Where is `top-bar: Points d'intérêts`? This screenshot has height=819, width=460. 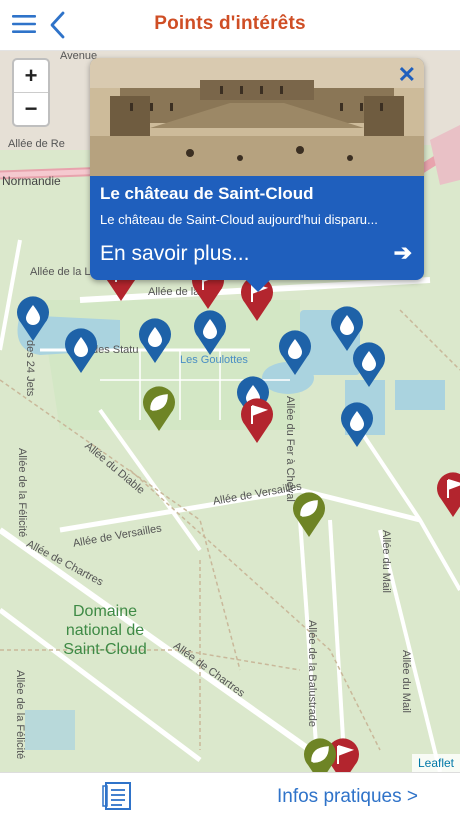
top-bar: Points d'intérêts is located at coordinates (230, 25).